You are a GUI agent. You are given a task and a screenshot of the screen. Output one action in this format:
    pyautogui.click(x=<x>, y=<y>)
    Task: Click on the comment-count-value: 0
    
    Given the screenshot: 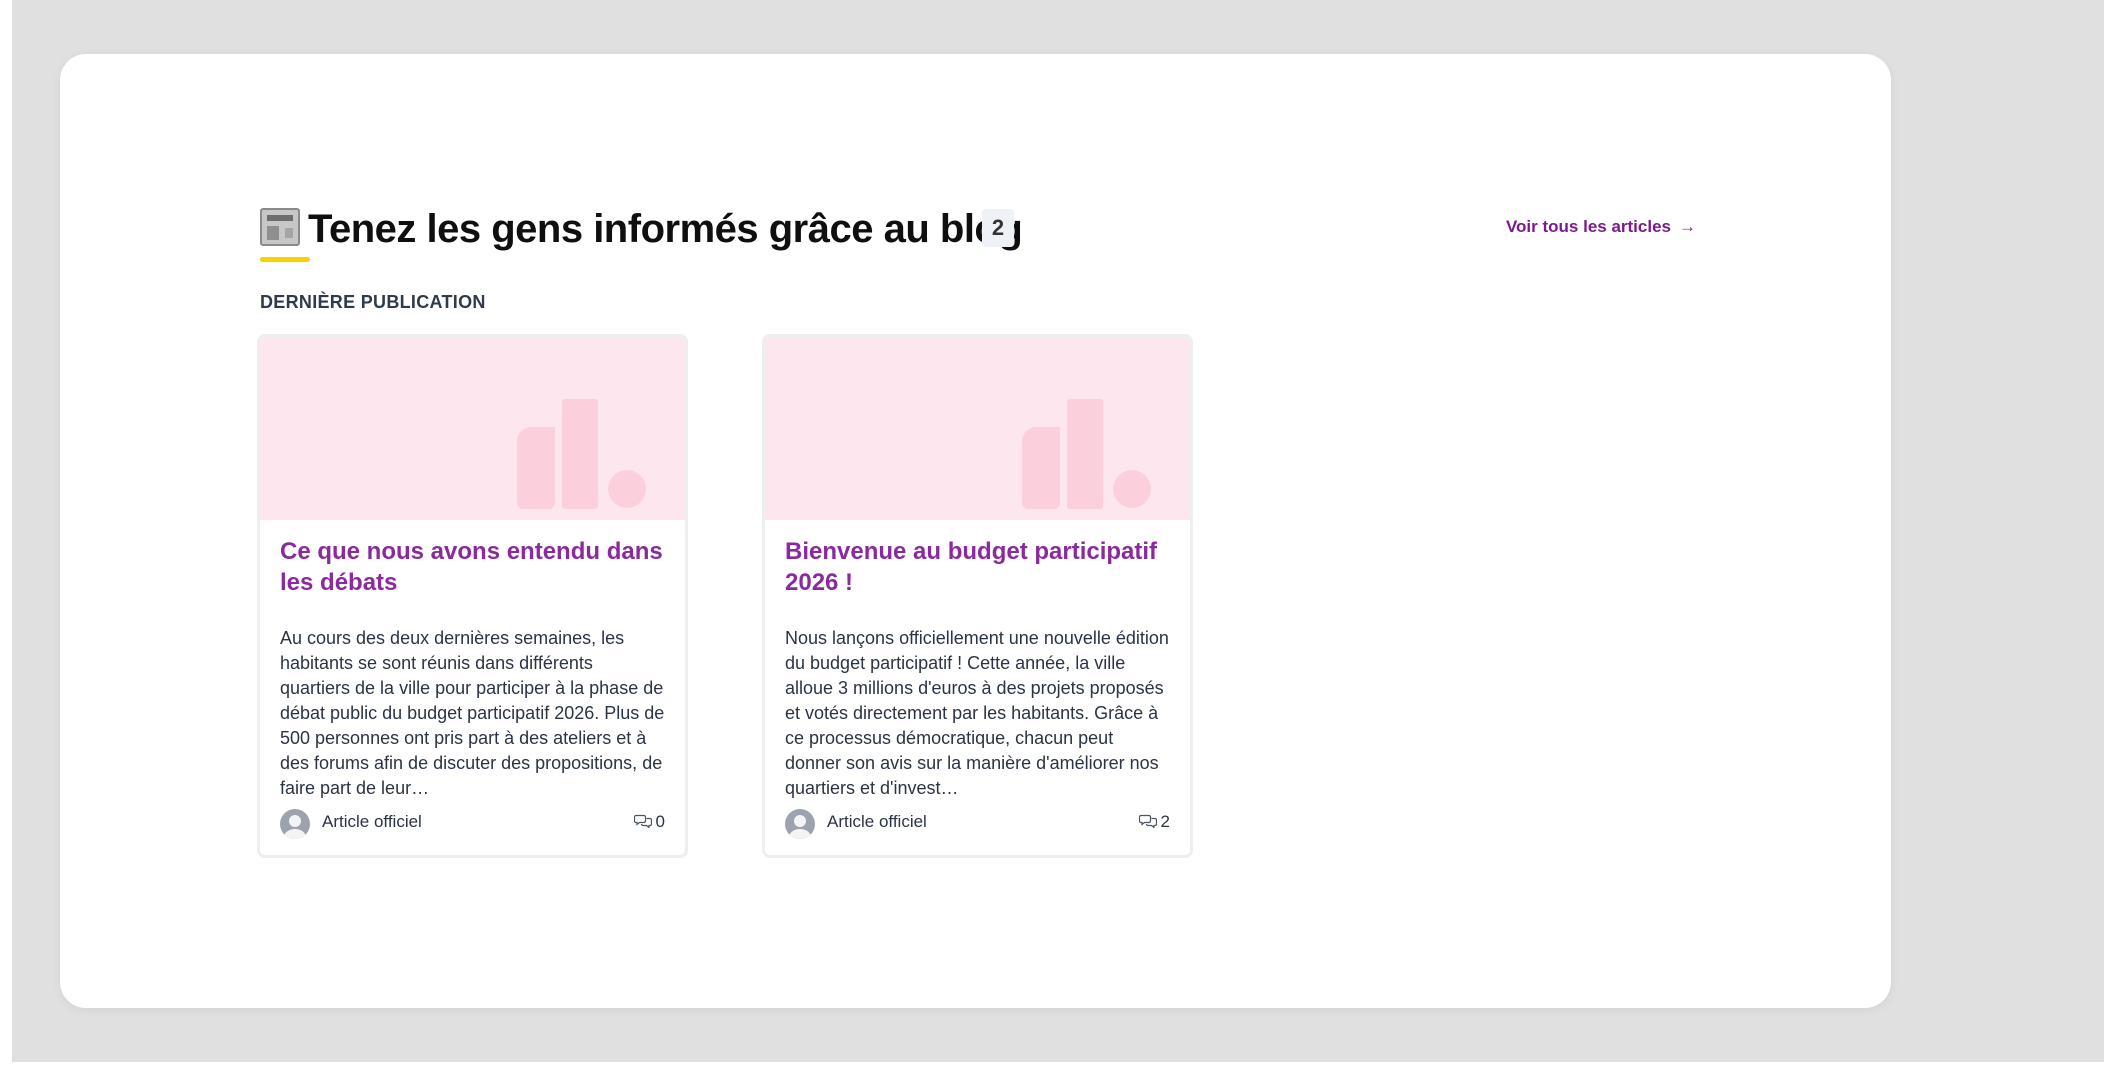 What is the action you would take?
    pyautogui.click(x=660, y=821)
    